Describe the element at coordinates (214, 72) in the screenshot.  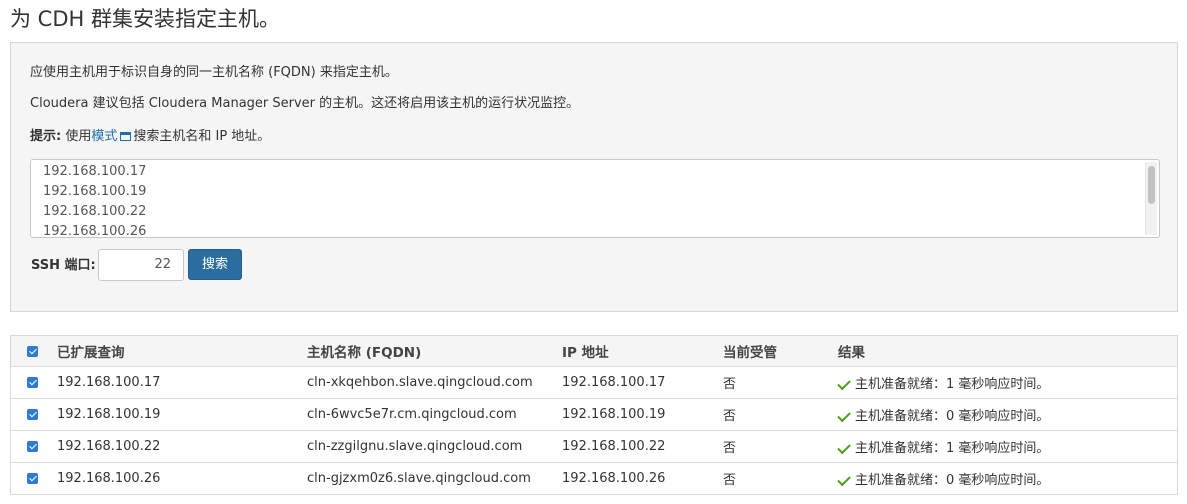
I see `instruction-text: 应使用主机用于标识自身的同一主机名称 (FQDN) 来指定主机。` at that location.